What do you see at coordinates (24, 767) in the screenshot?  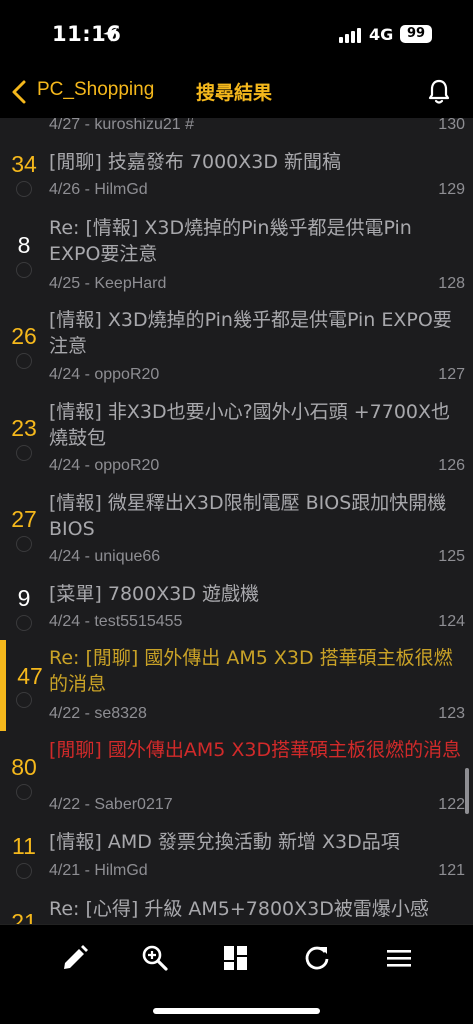 I see `push-count: 80` at bounding box center [24, 767].